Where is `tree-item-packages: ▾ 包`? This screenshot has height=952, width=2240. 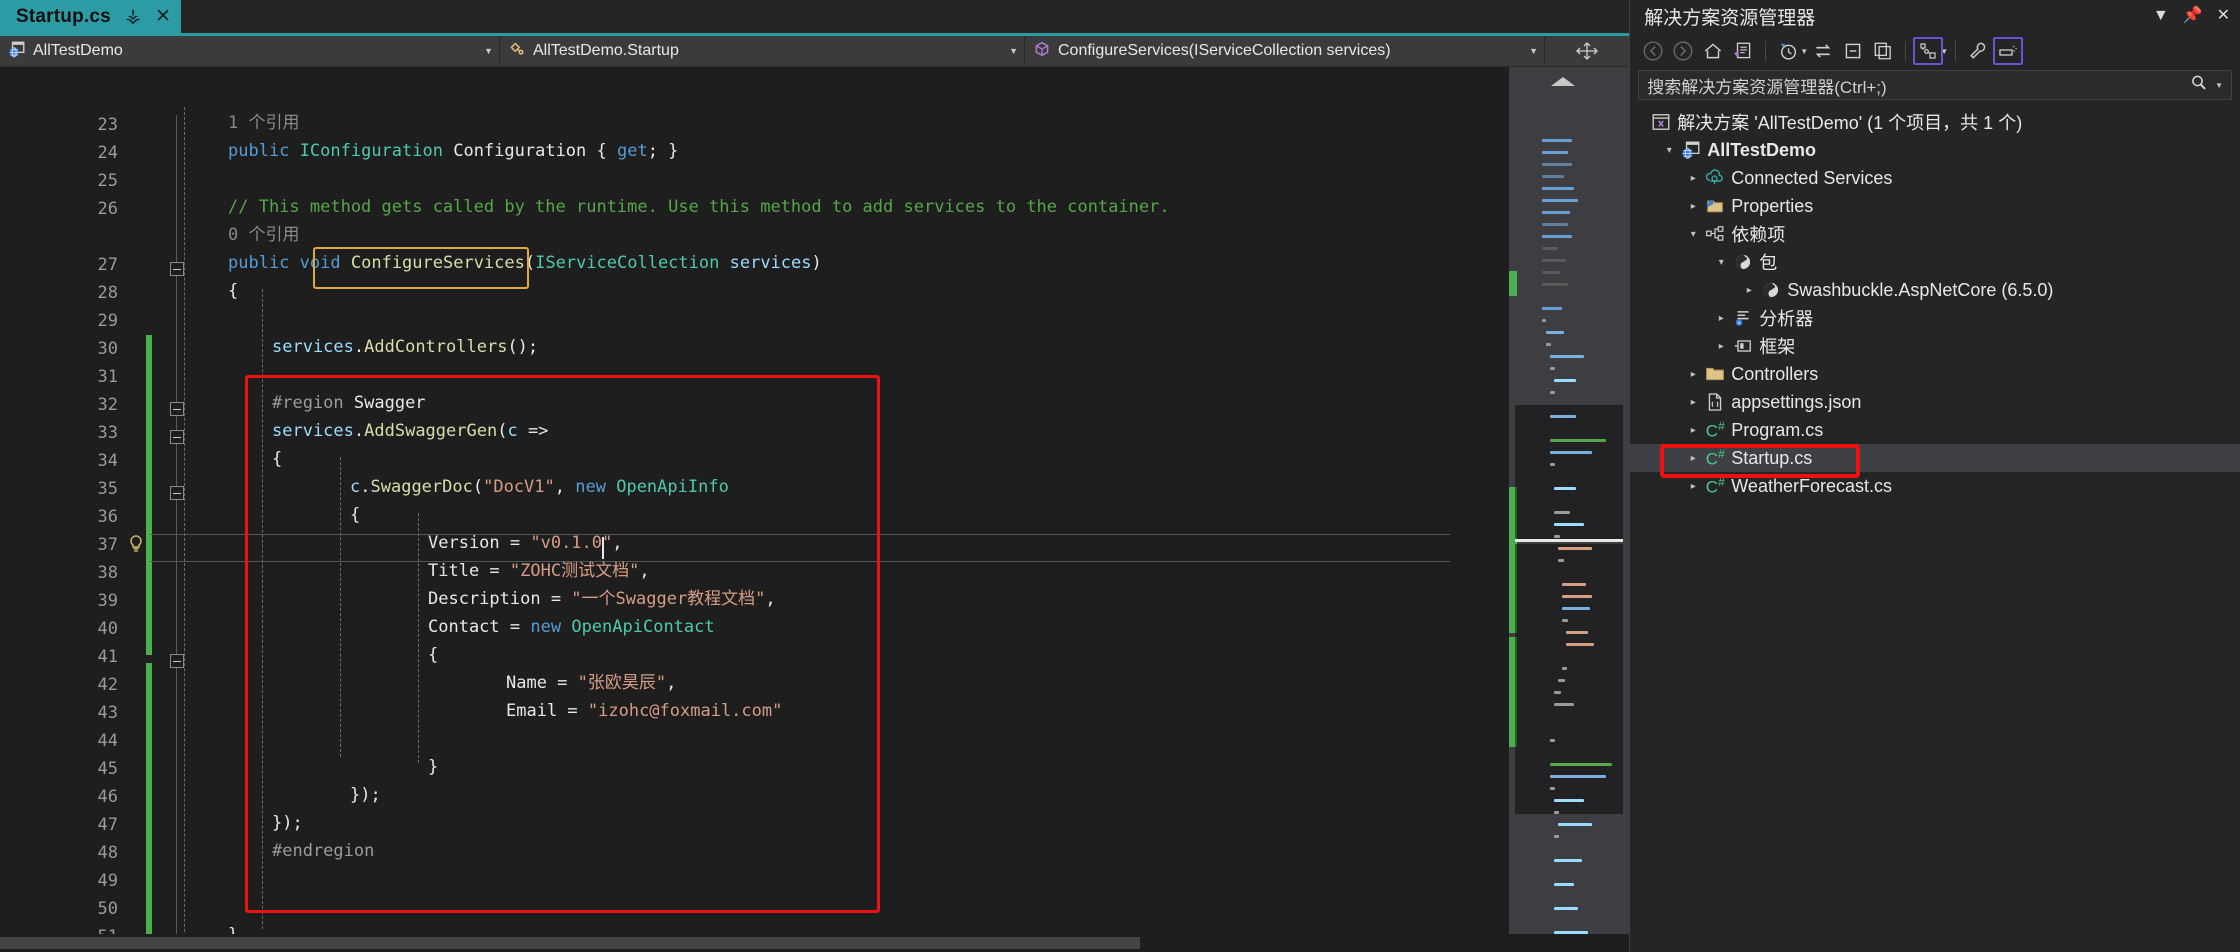
tree-item-packages: ▾ 包 is located at coordinates (1935, 262).